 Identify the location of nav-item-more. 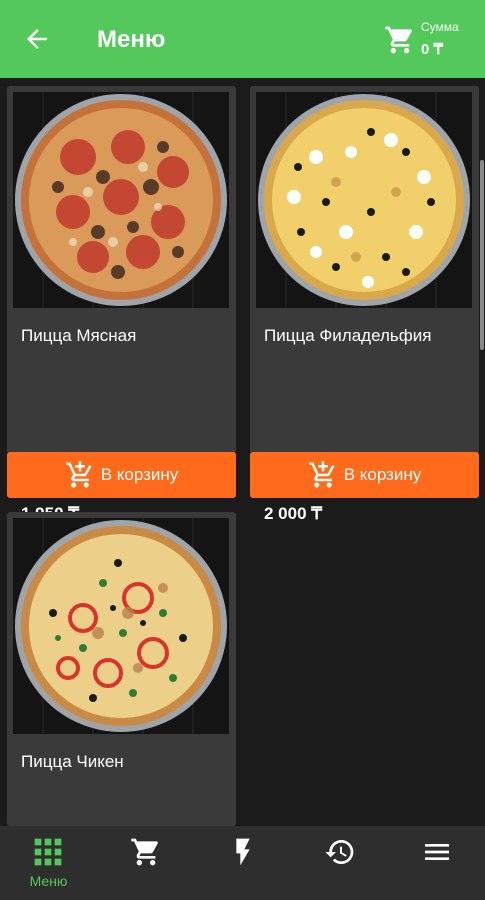
(436, 863).